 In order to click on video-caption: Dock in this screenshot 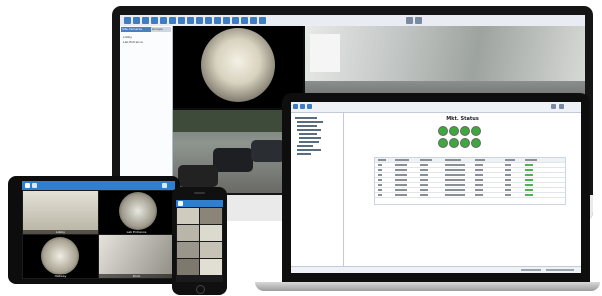, I will do `click(136, 276)`.